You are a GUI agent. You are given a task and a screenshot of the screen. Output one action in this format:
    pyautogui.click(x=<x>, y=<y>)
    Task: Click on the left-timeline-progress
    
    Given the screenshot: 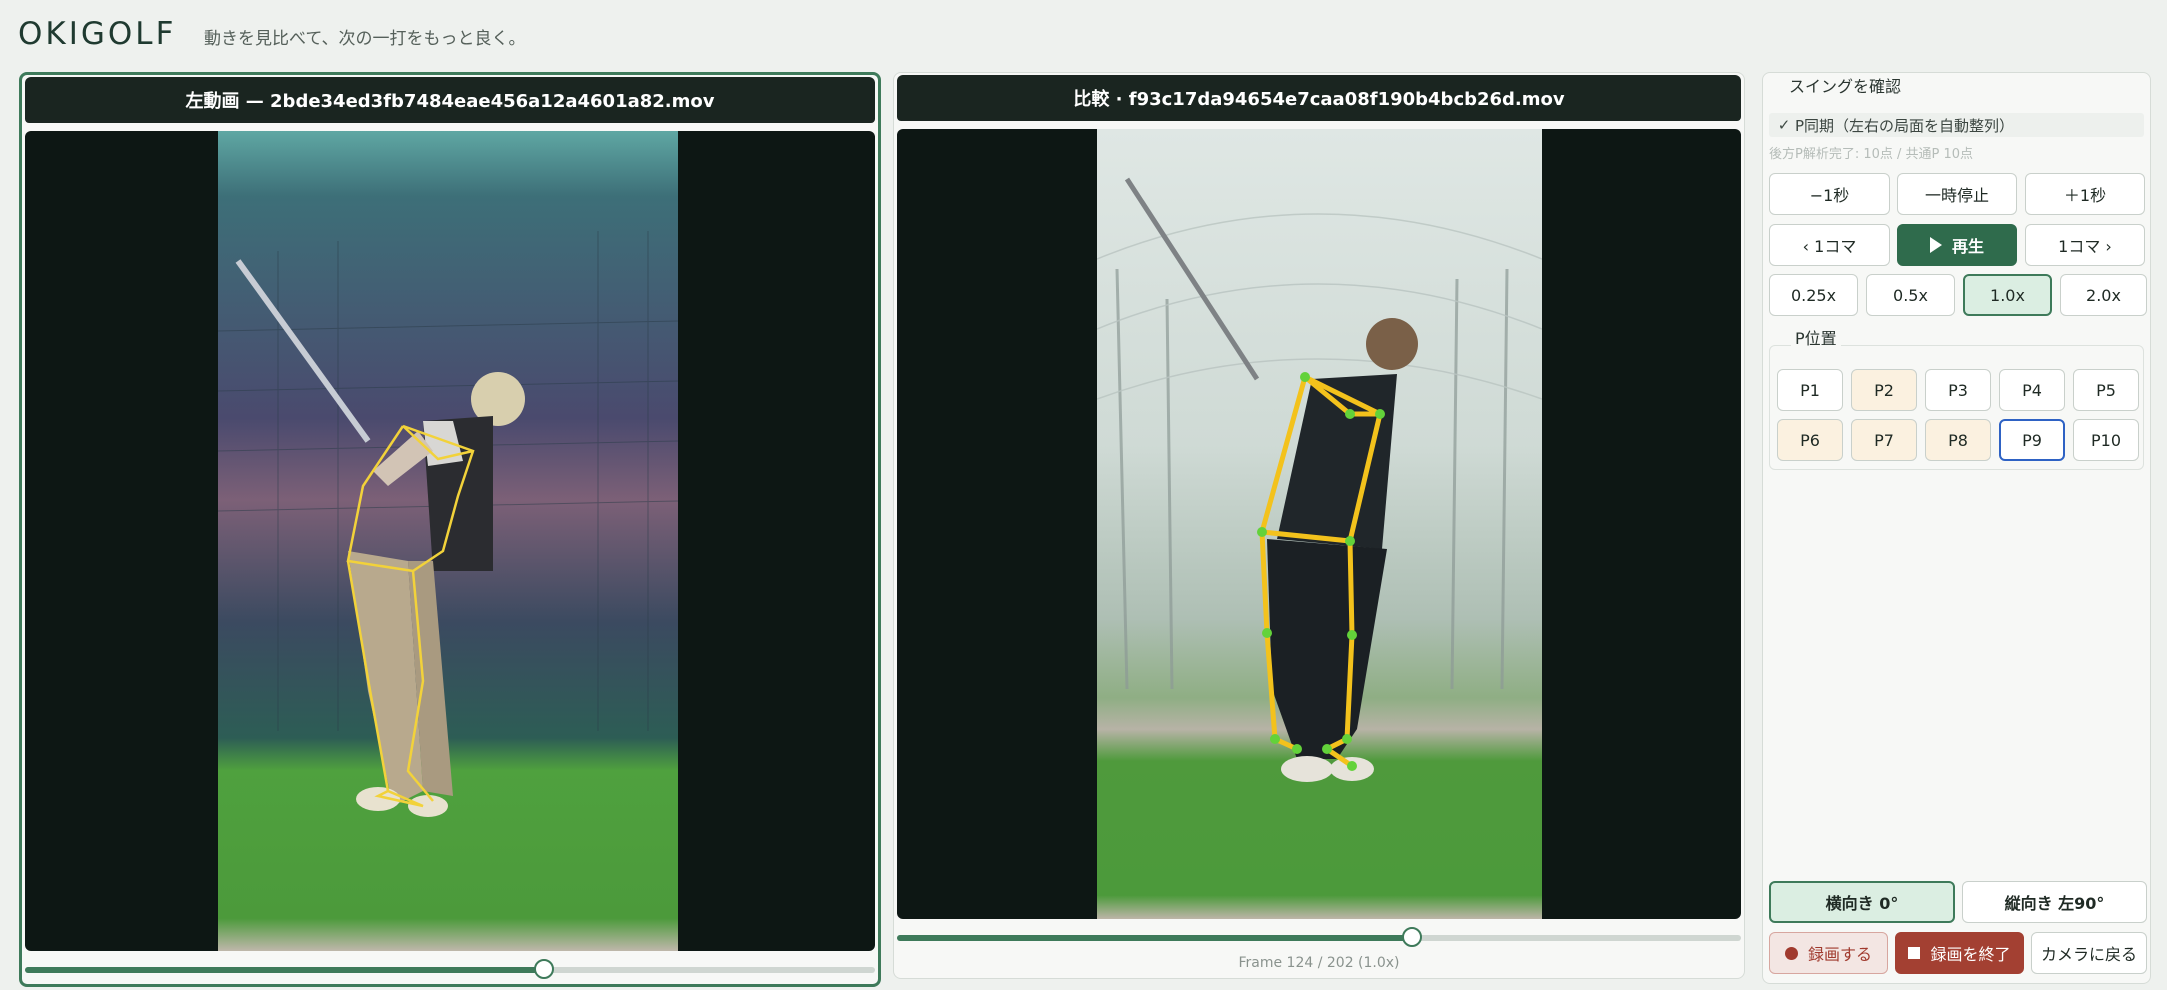 What is the action you would take?
    pyautogui.click(x=284, y=970)
    